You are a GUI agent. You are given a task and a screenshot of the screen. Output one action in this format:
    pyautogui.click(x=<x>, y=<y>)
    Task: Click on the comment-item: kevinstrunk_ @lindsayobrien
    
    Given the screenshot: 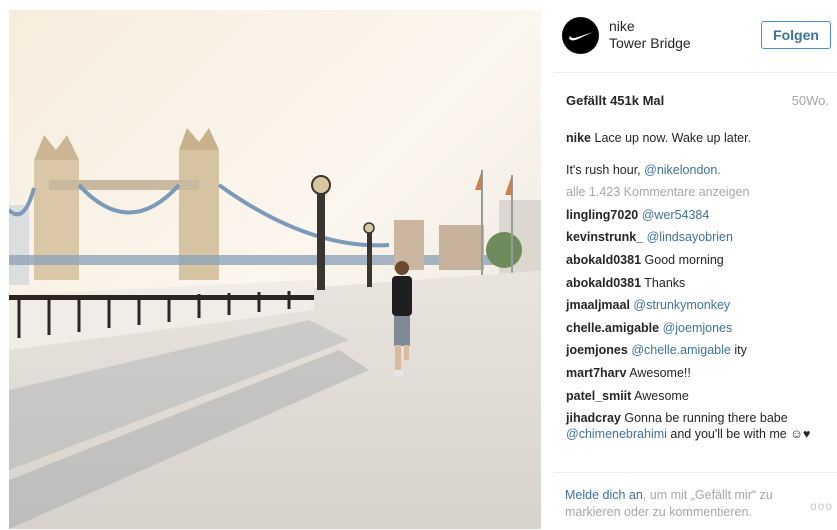 What is the action you would take?
    pyautogui.click(x=700, y=237)
    